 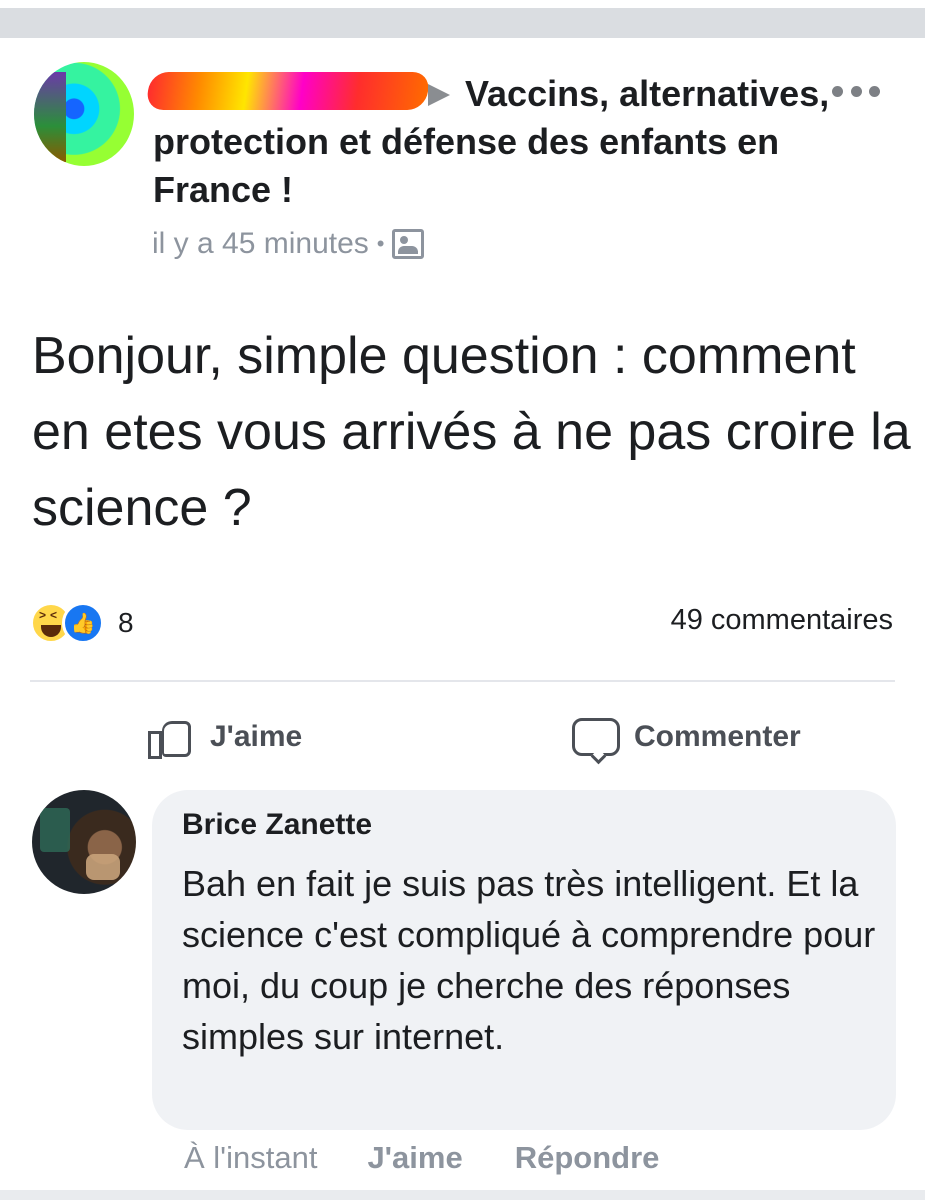 I want to click on comment-button: Commenter, so click(x=686, y=737).